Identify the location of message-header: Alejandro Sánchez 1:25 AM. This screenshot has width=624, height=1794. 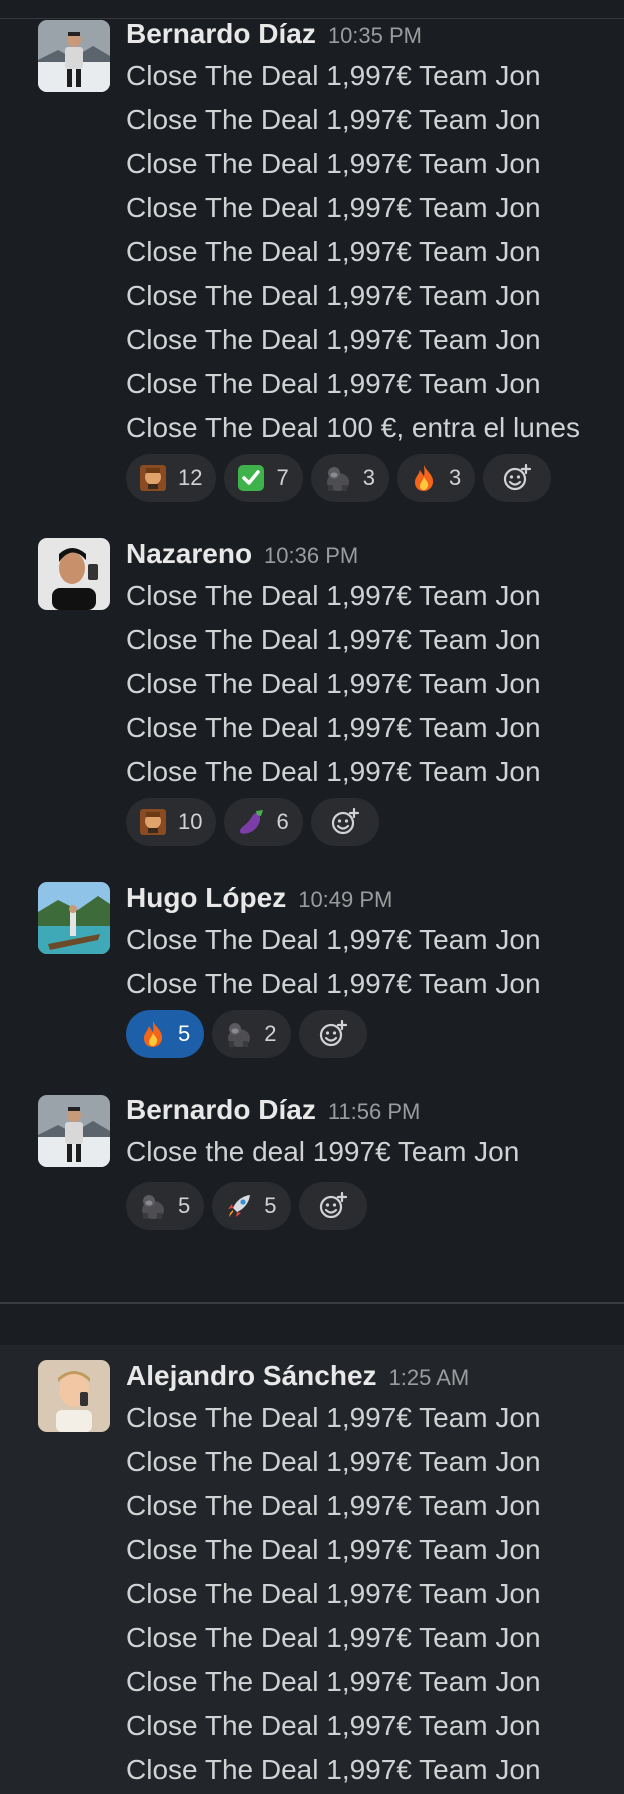
(375, 1376).